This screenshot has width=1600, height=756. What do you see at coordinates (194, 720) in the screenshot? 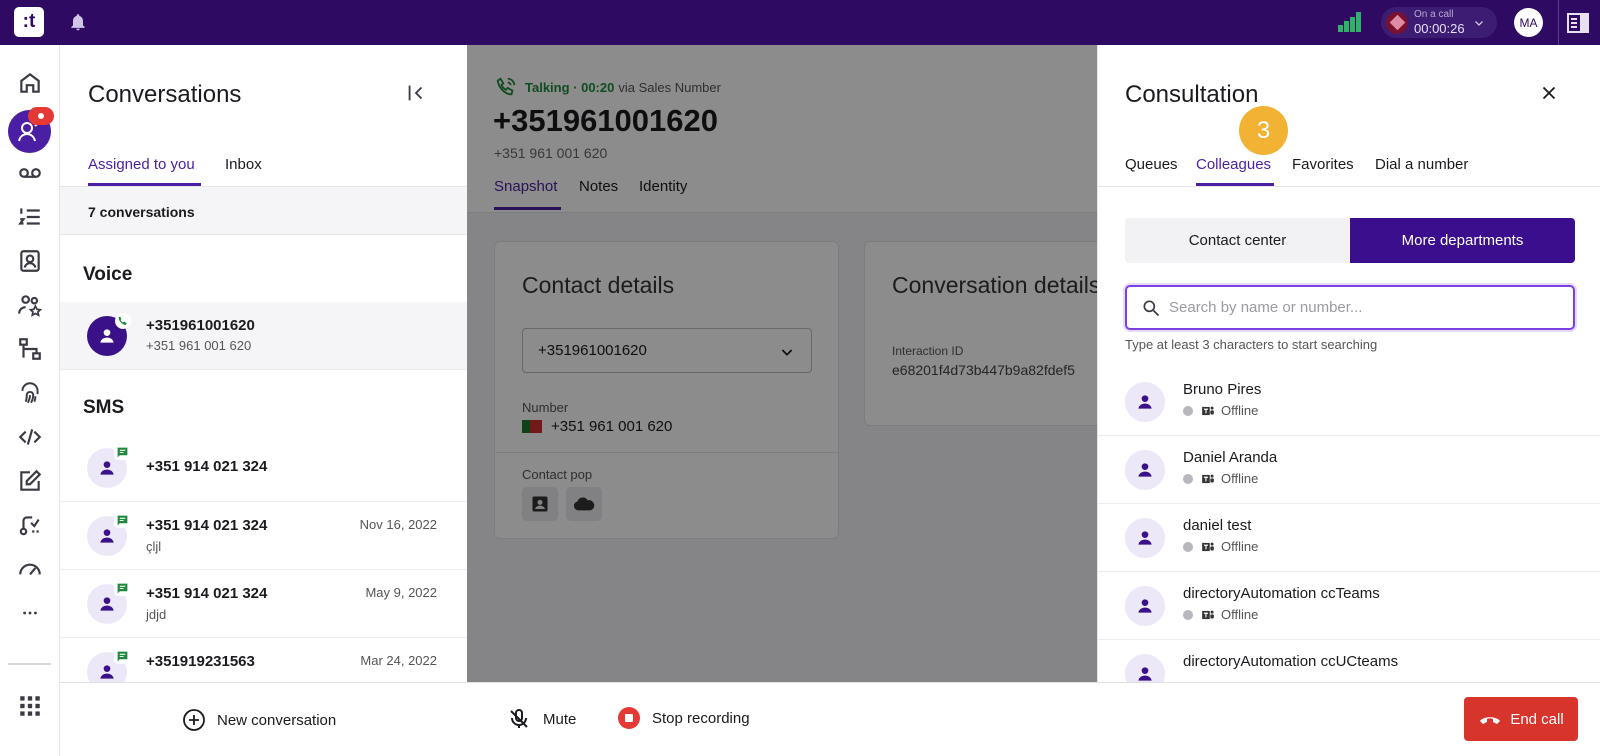
I see `add-circle-icon` at bounding box center [194, 720].